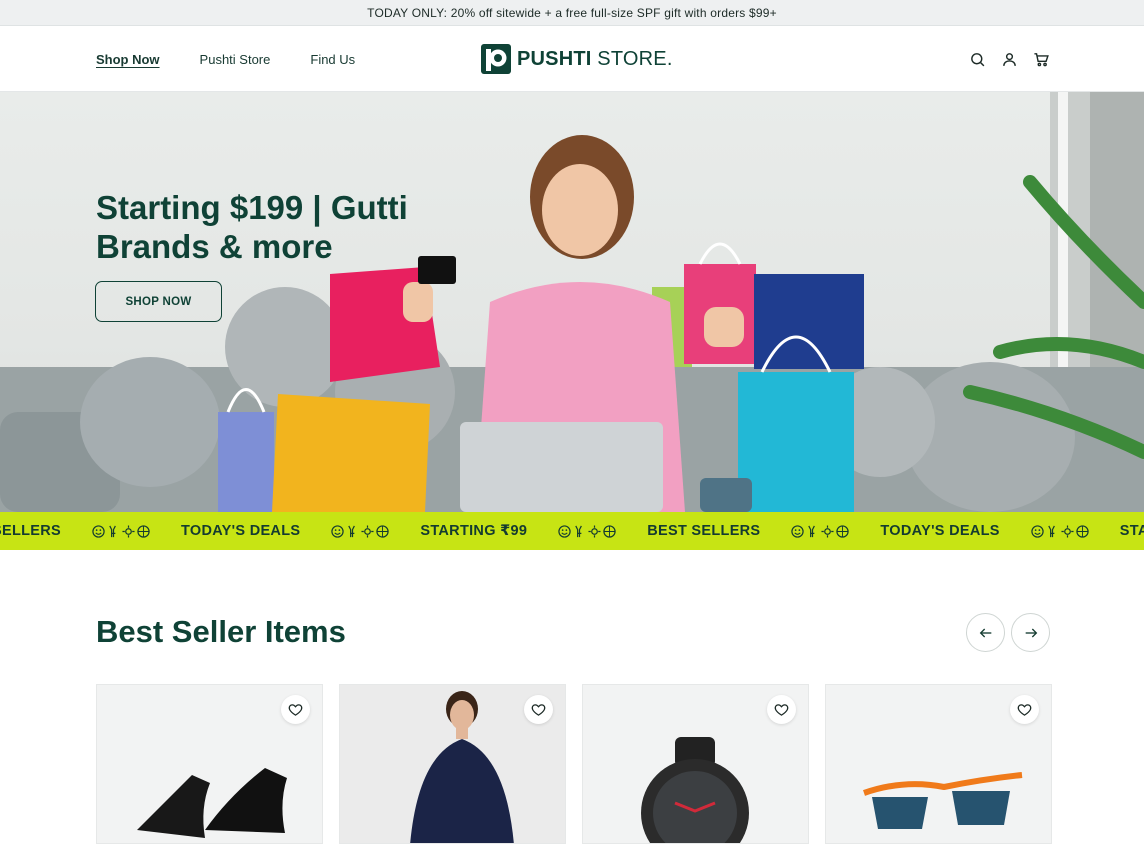 Image resolution: width=1144 pixels, height=844 pixels. I want to click on arrow-left-icon, so click(985, 632).